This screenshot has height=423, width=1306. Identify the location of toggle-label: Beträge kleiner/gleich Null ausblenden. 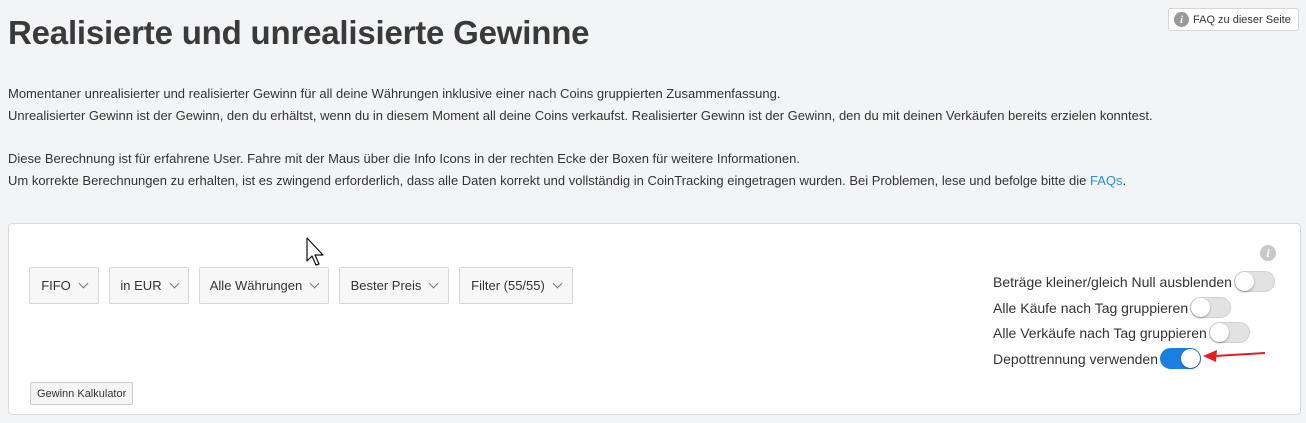
(1112, 281).